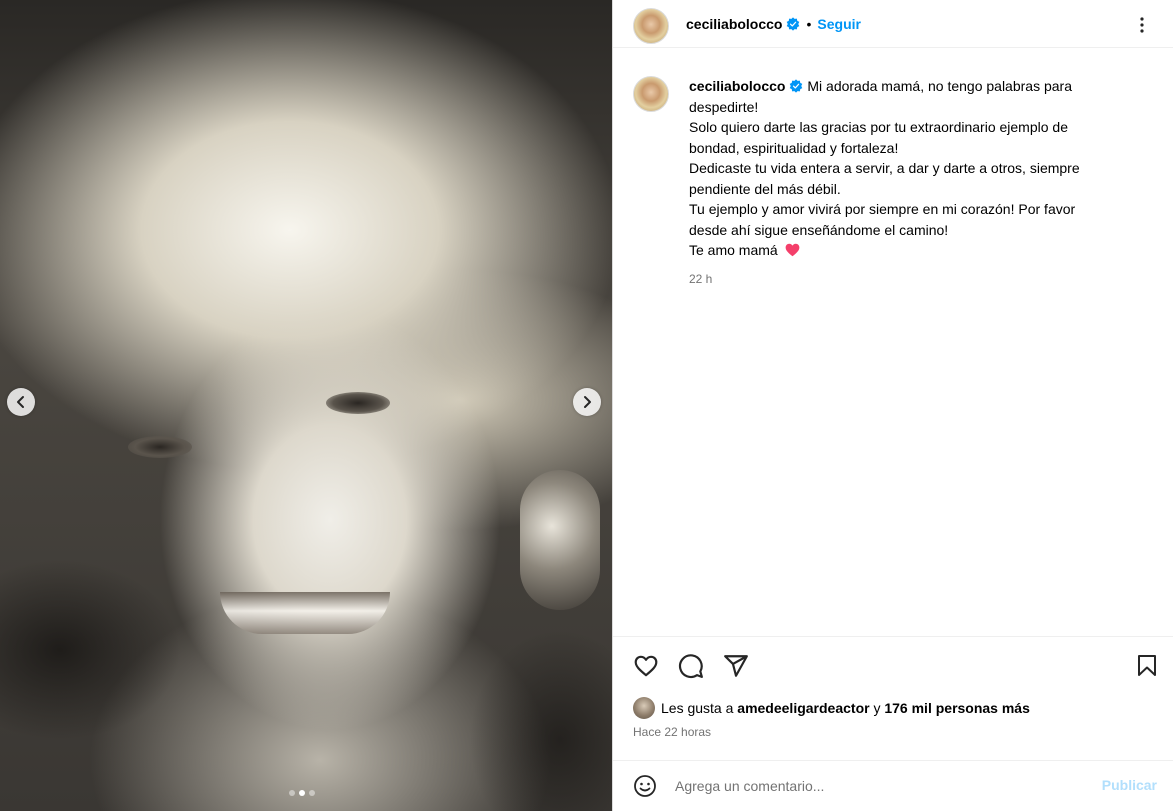  Describe the element at coordinates (765, 188) in the screenshot. I see `caption-text-line: pendiente del más débil.` at that location.